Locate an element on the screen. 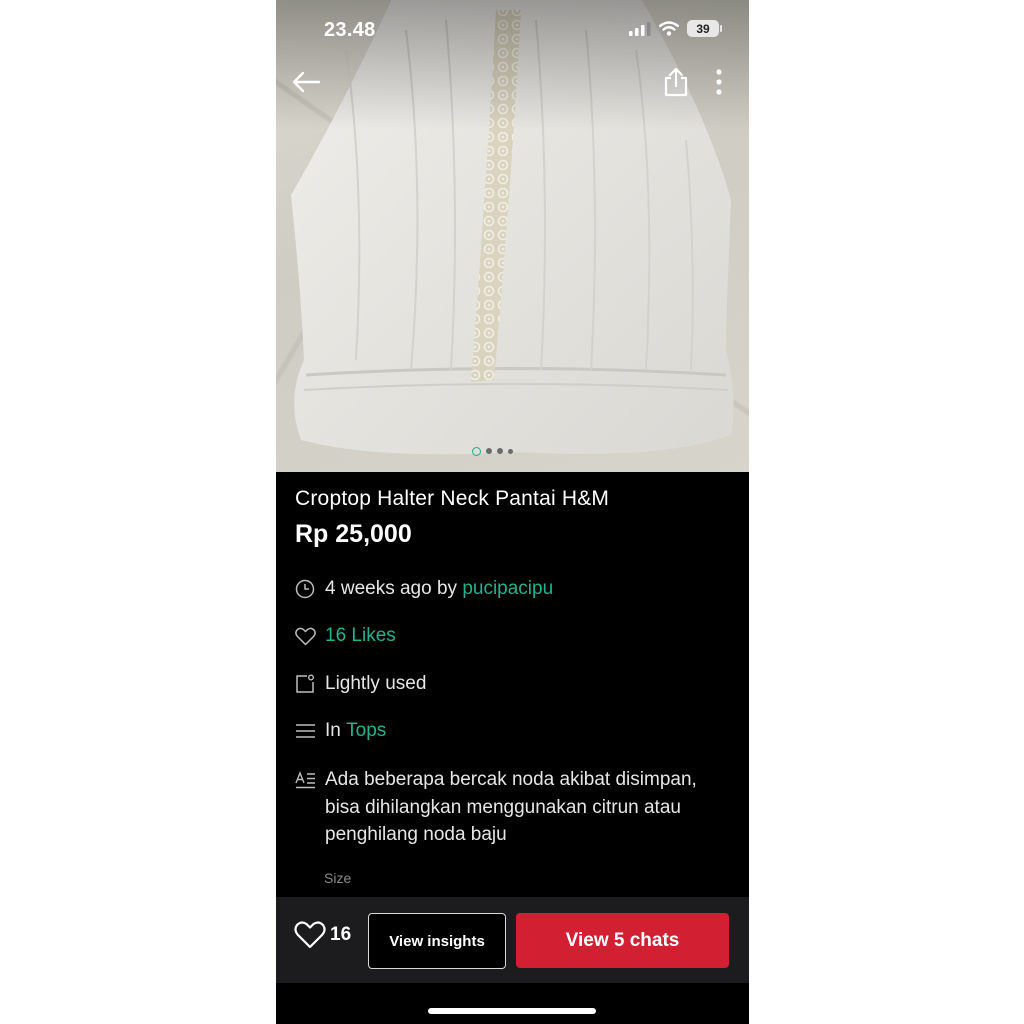 The width and height of the screenshot is (1024, 1024). text-description-icon is located at coordinates (305, 780).